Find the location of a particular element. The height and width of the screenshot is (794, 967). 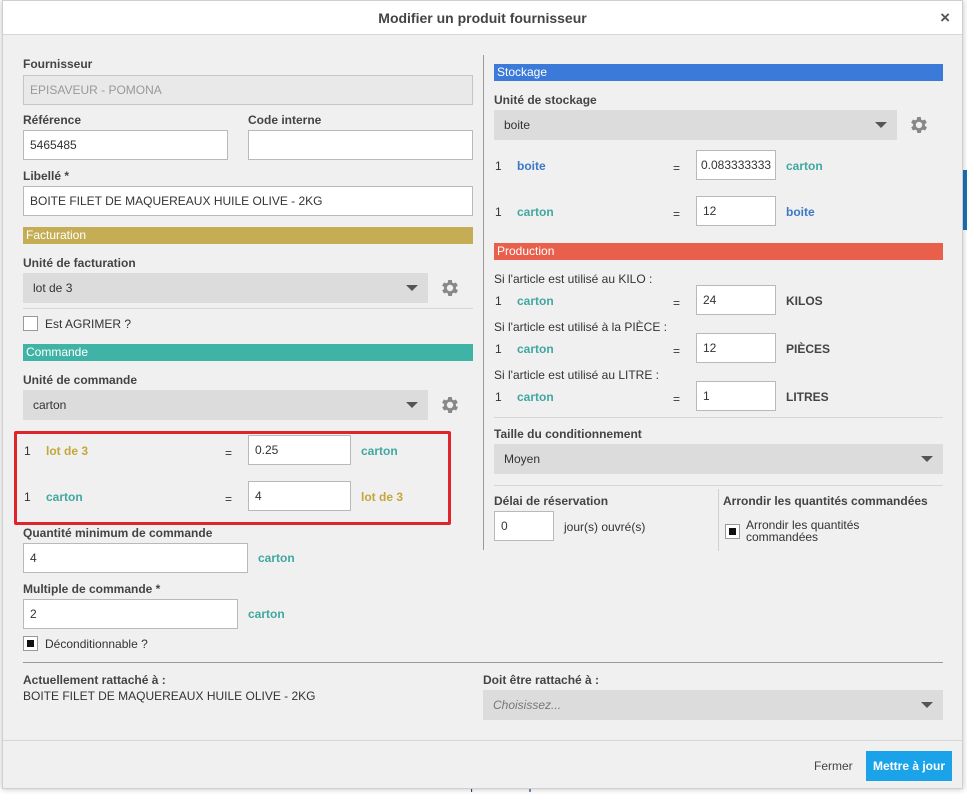

commande-unit-label: Unité de commande is located at coordinates (80, 380).